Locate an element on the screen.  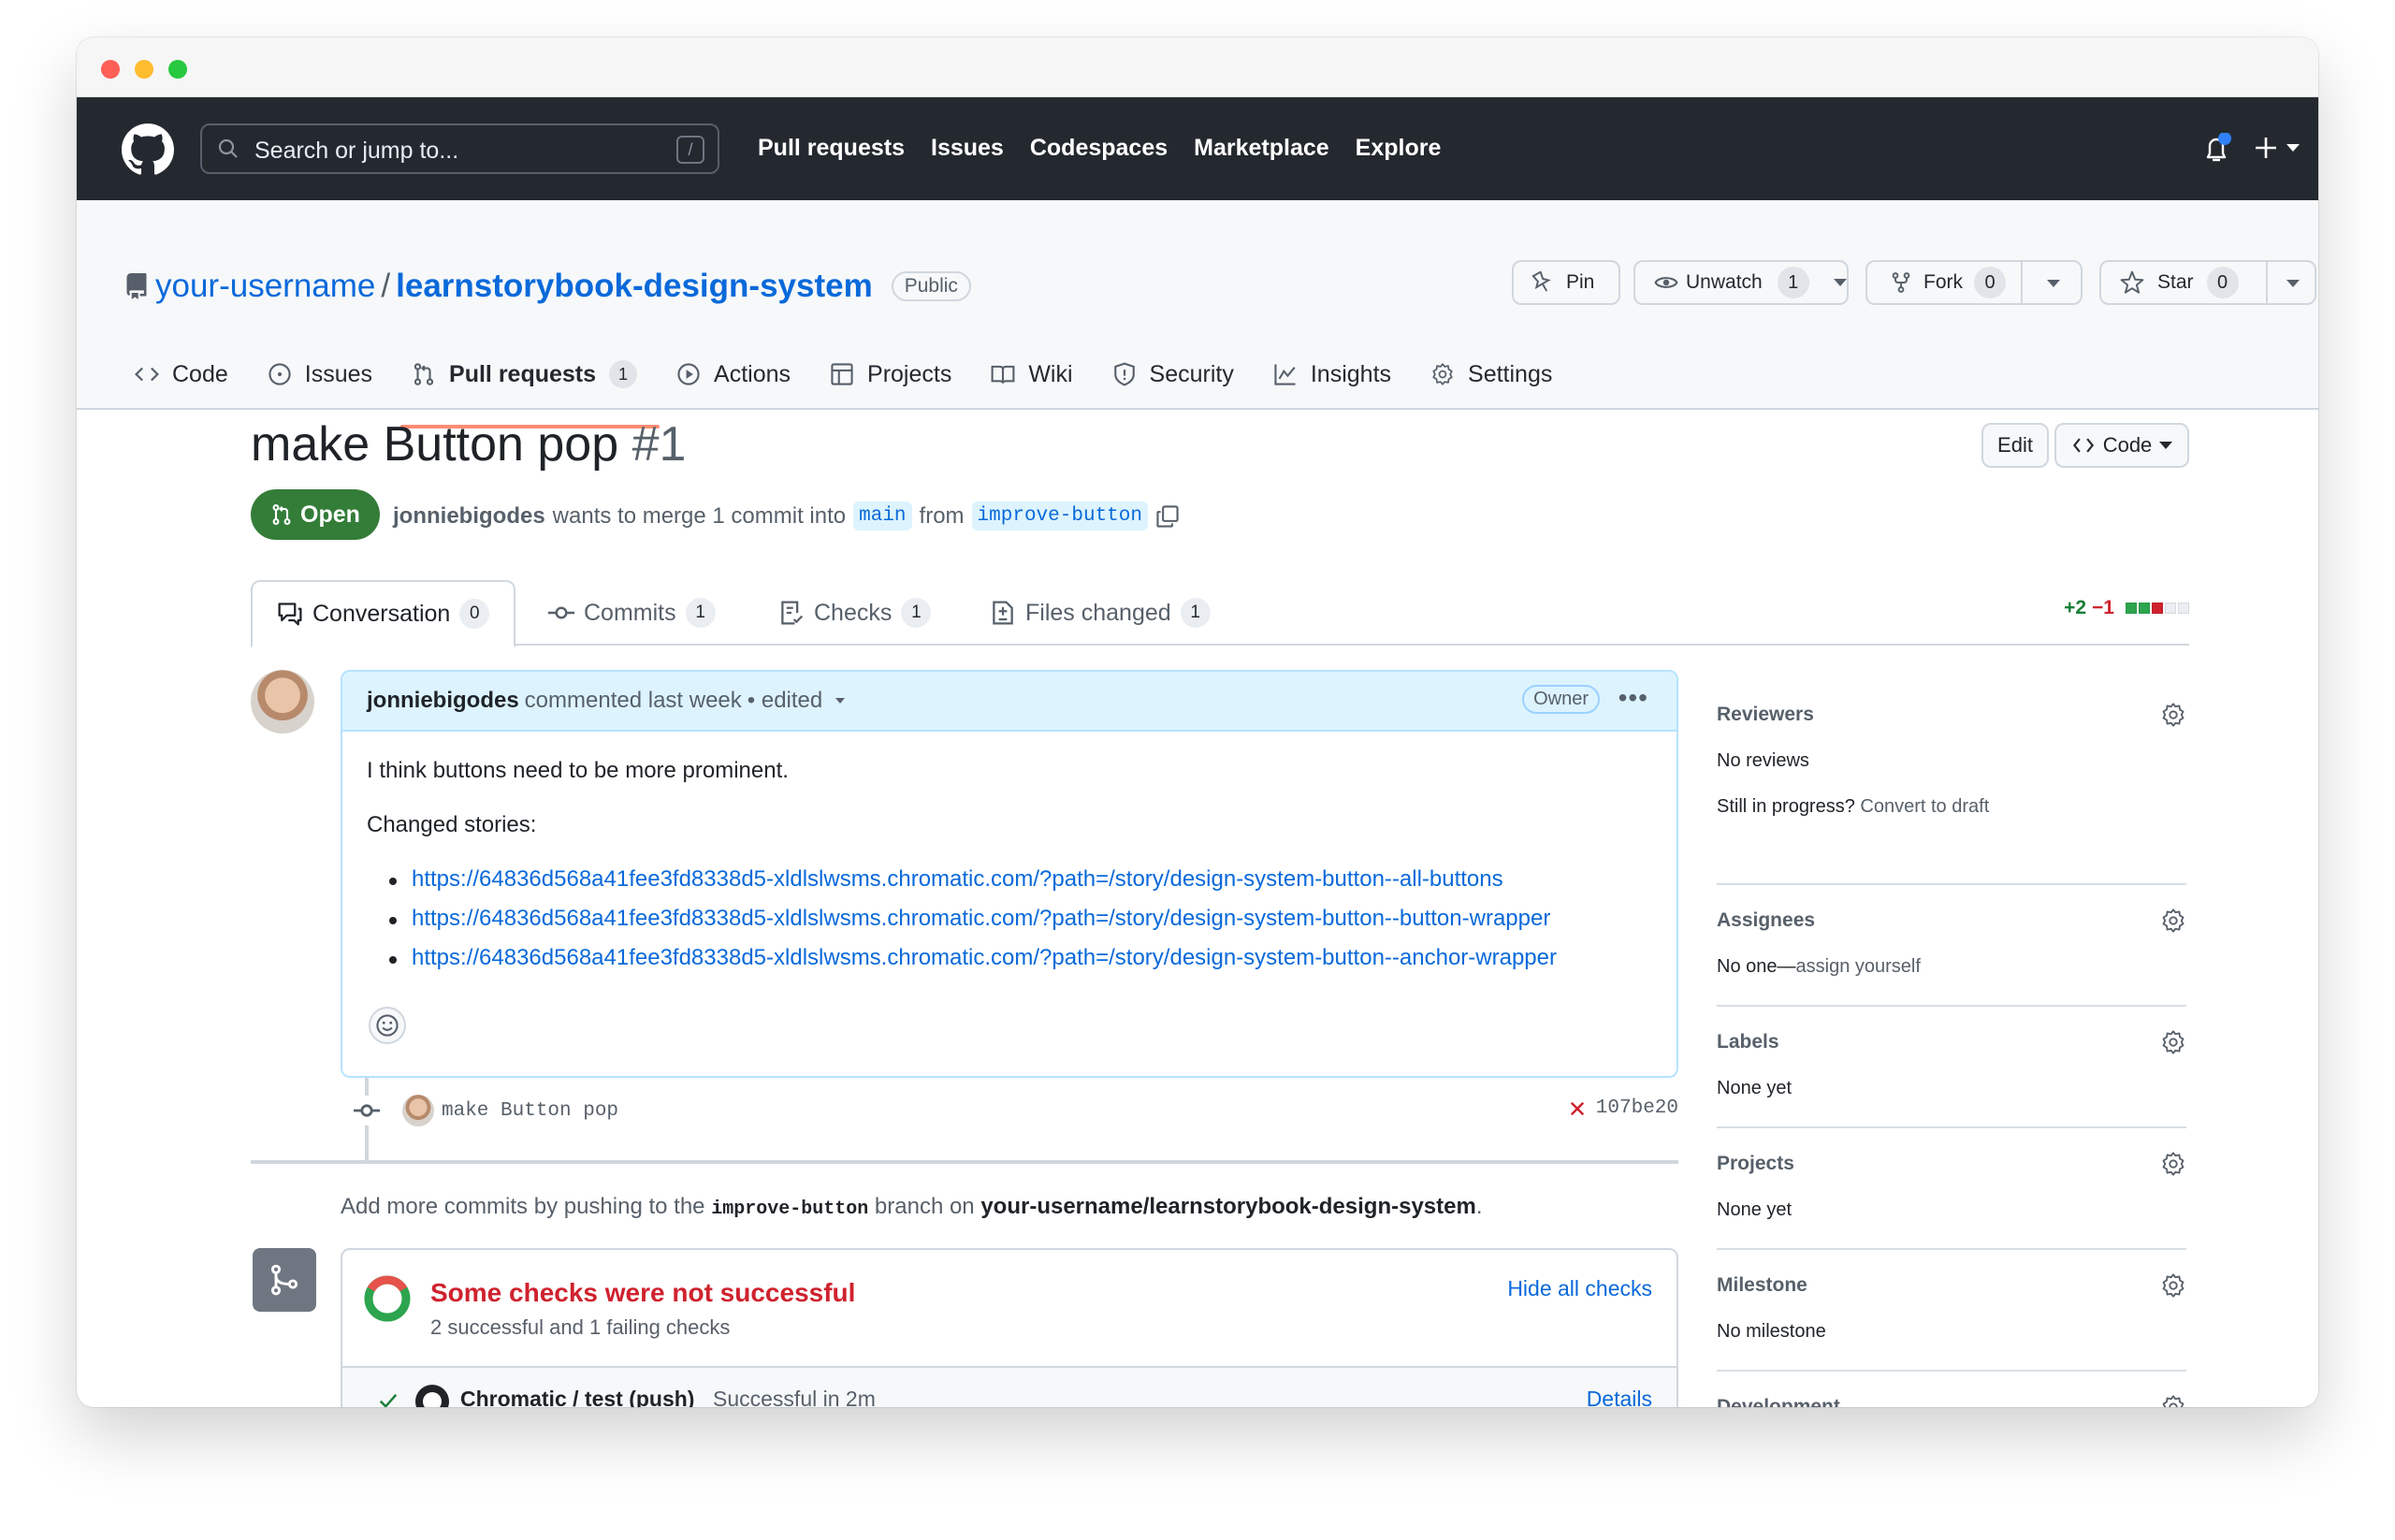
notifications-button is located at coordinates (2216, 152).